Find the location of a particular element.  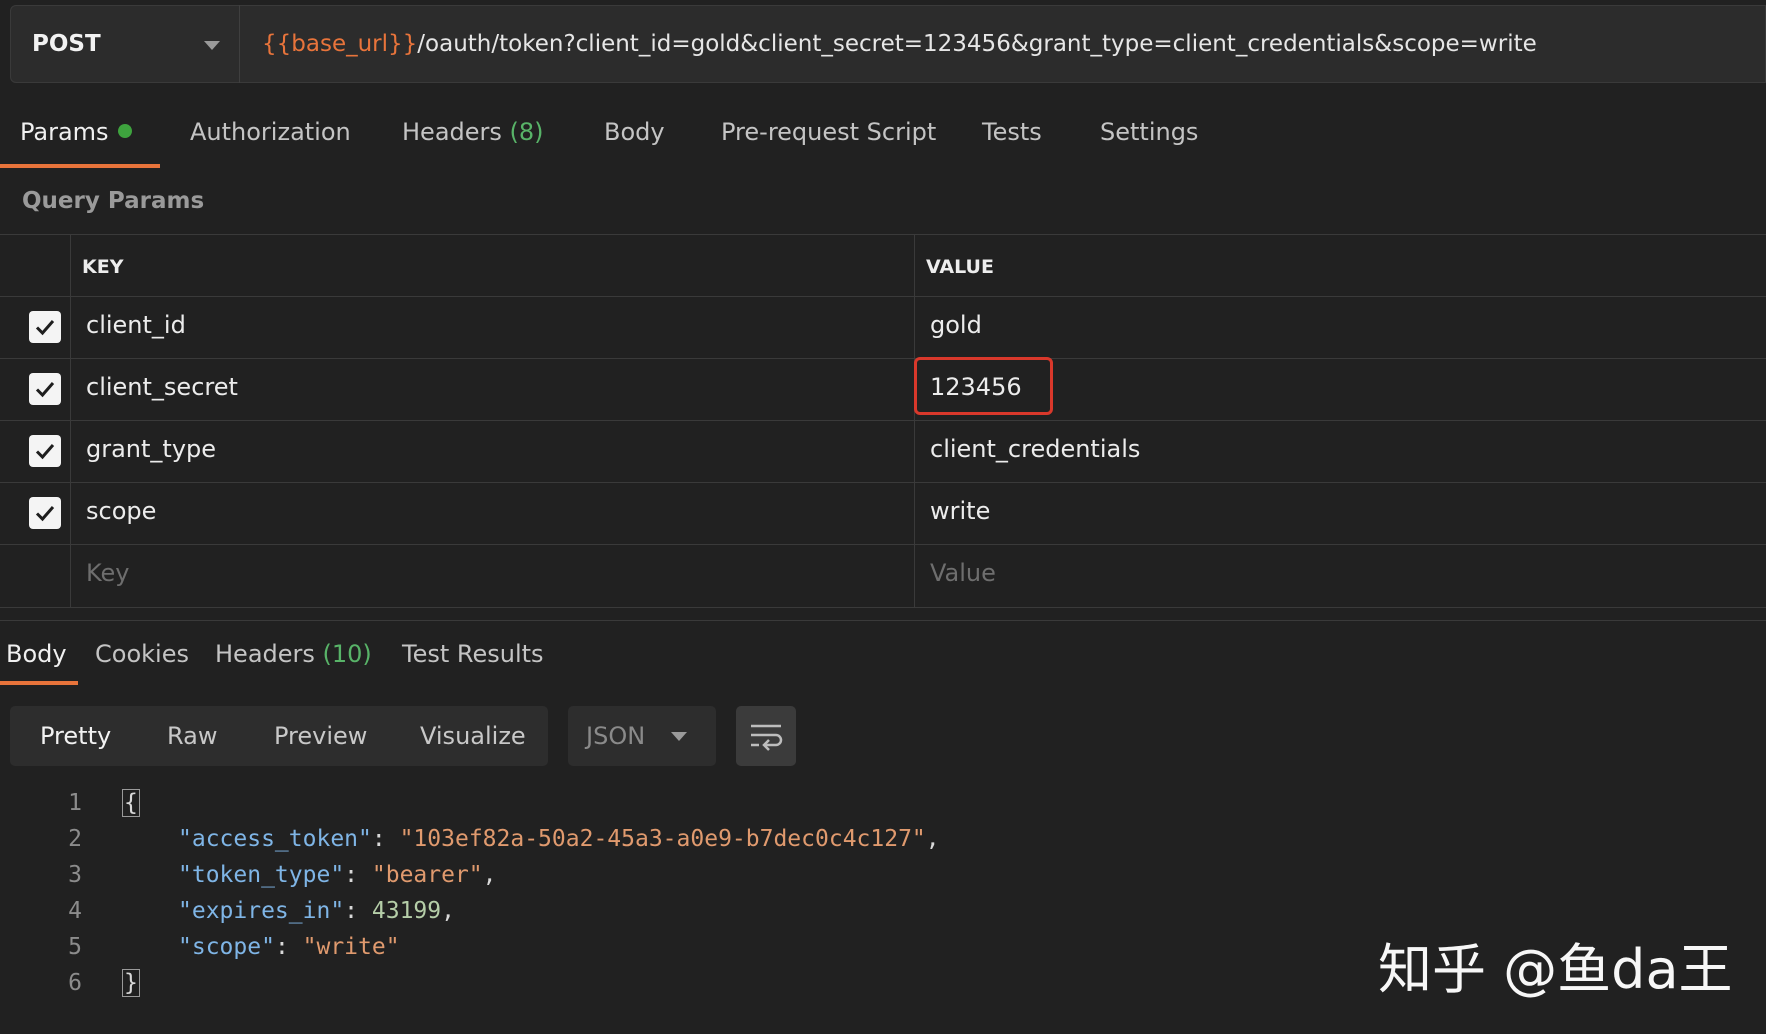

new-value-input: Value is located at coordinates (963, 573).